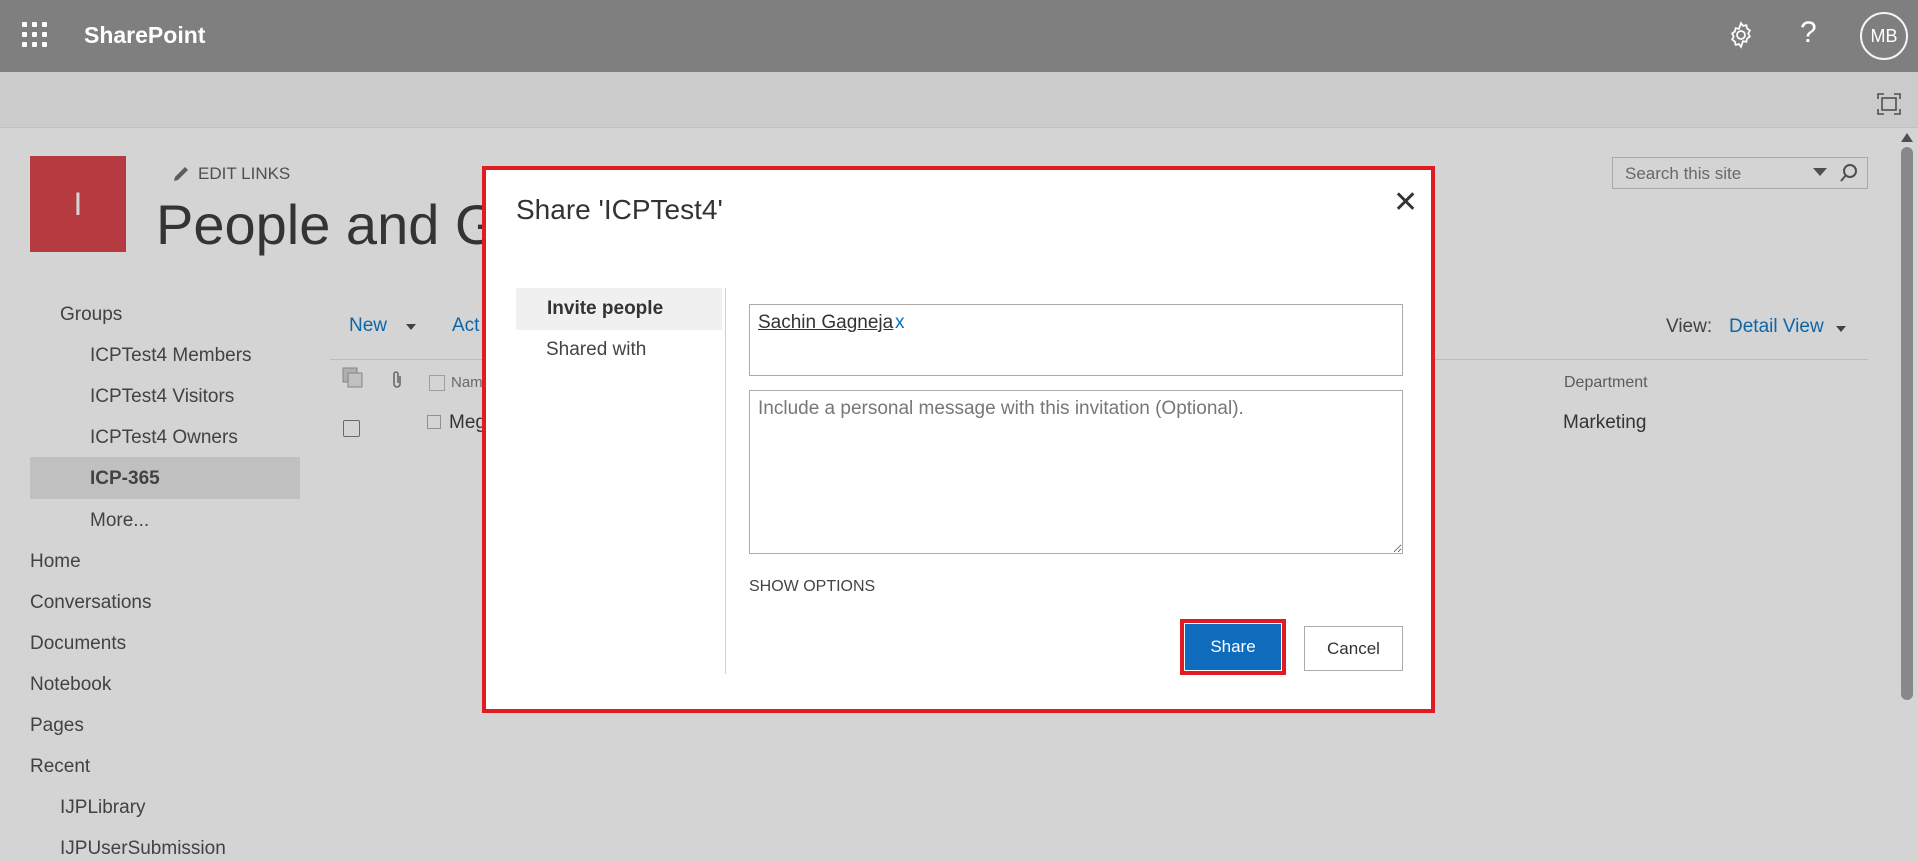  I want to click on dialog-divider, so click(725, 481).